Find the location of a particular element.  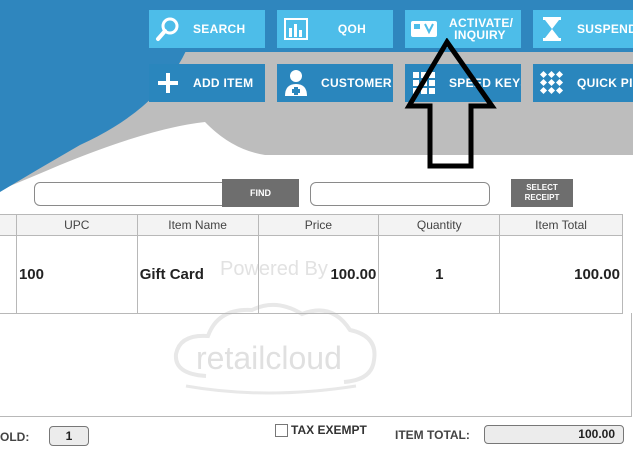

find-button-label: FIND is located at coordinates (260, 193).